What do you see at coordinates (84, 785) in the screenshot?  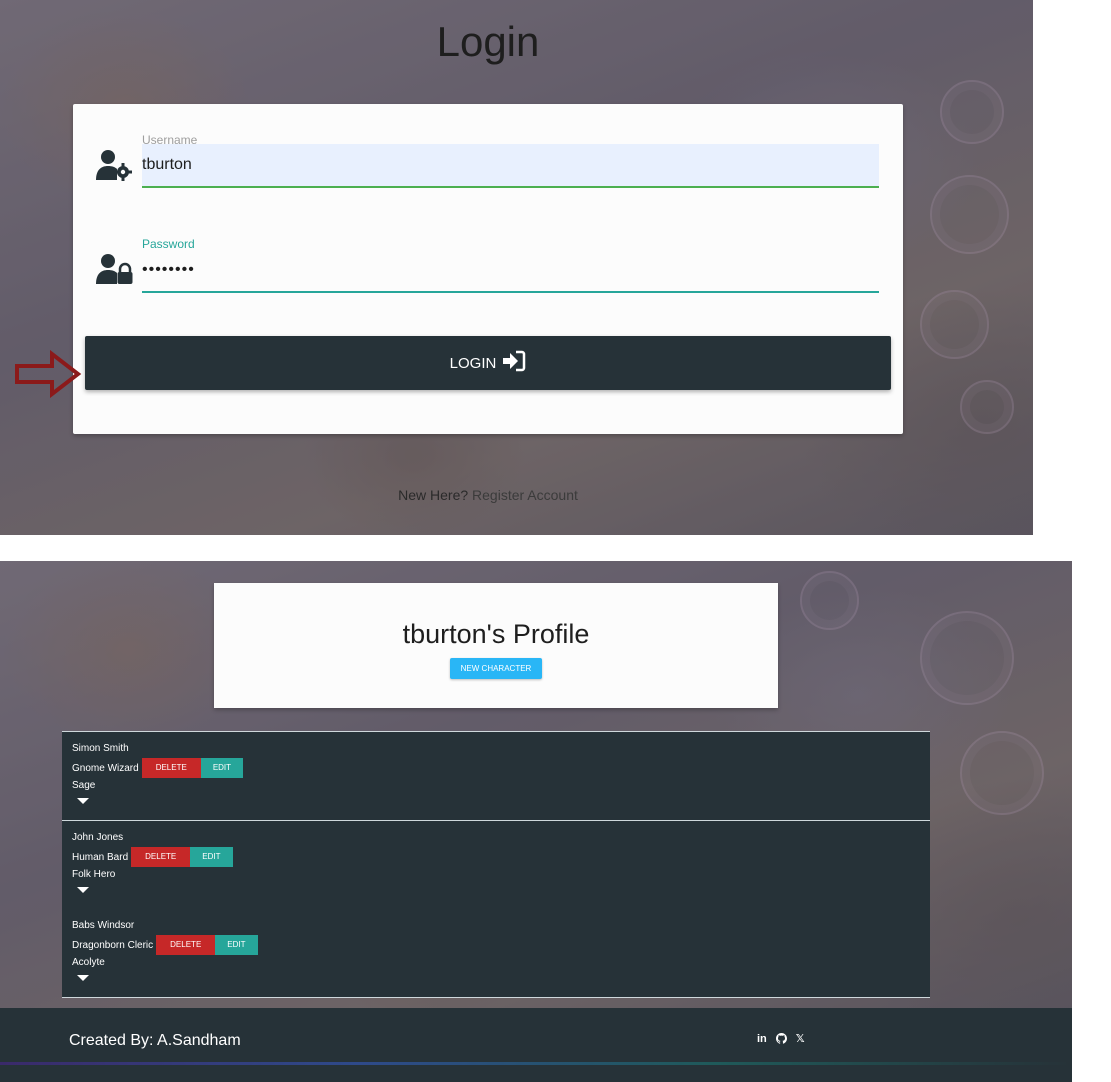 I see `character-background: Sage` at bounding box center [84, 785].